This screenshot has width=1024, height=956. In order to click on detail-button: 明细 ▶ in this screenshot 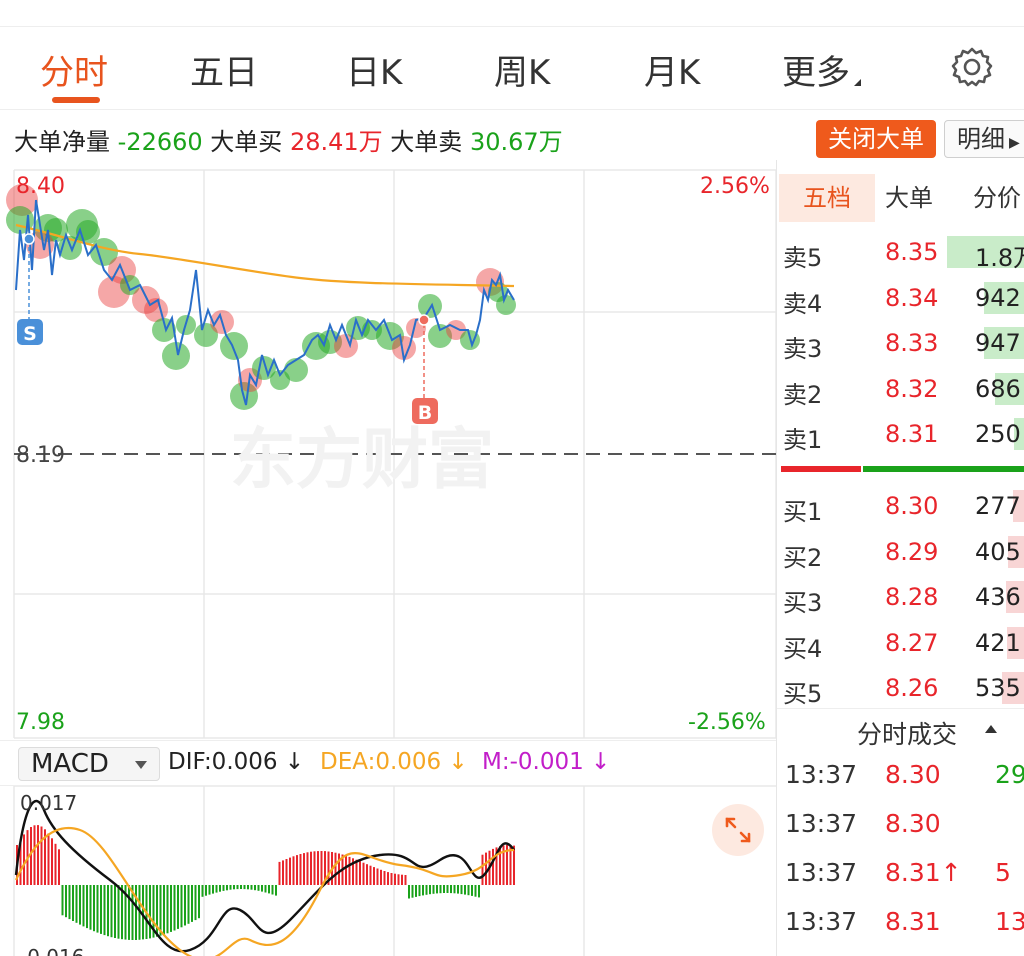, I will do `click(984, 139)`.